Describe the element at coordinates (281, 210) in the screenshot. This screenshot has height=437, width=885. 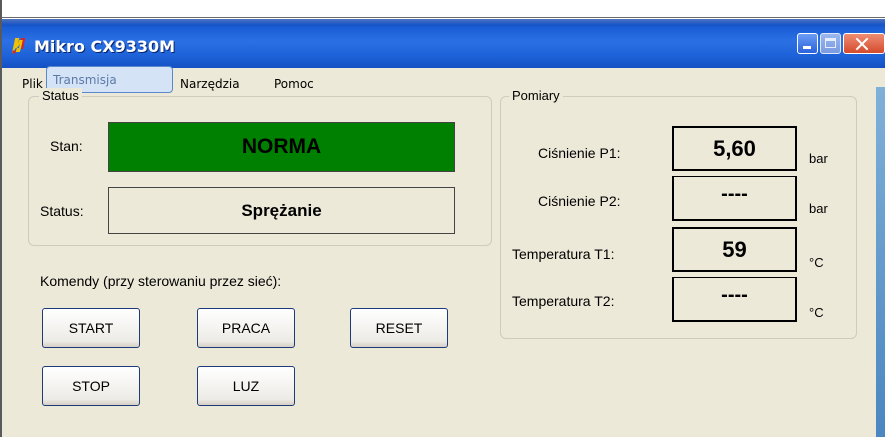
I see `status-value-display: Sprężanie` at that location.